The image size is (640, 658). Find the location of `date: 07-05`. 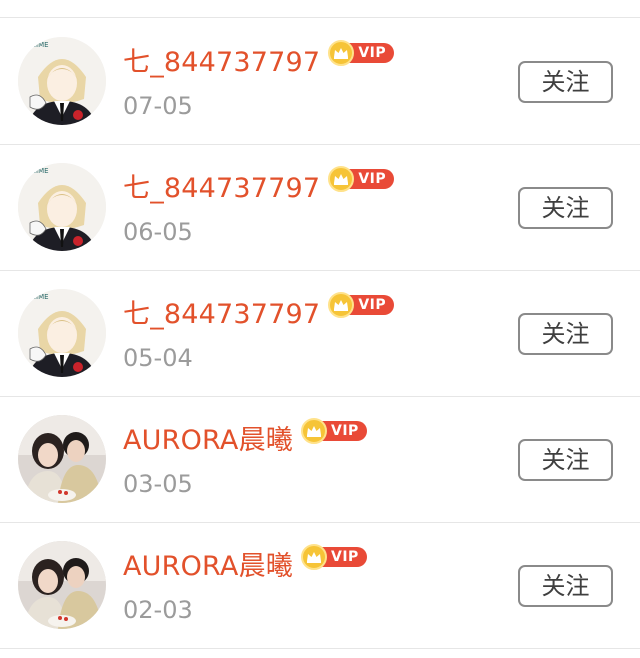

date: 07-05 is located at coordinates (158, 106).